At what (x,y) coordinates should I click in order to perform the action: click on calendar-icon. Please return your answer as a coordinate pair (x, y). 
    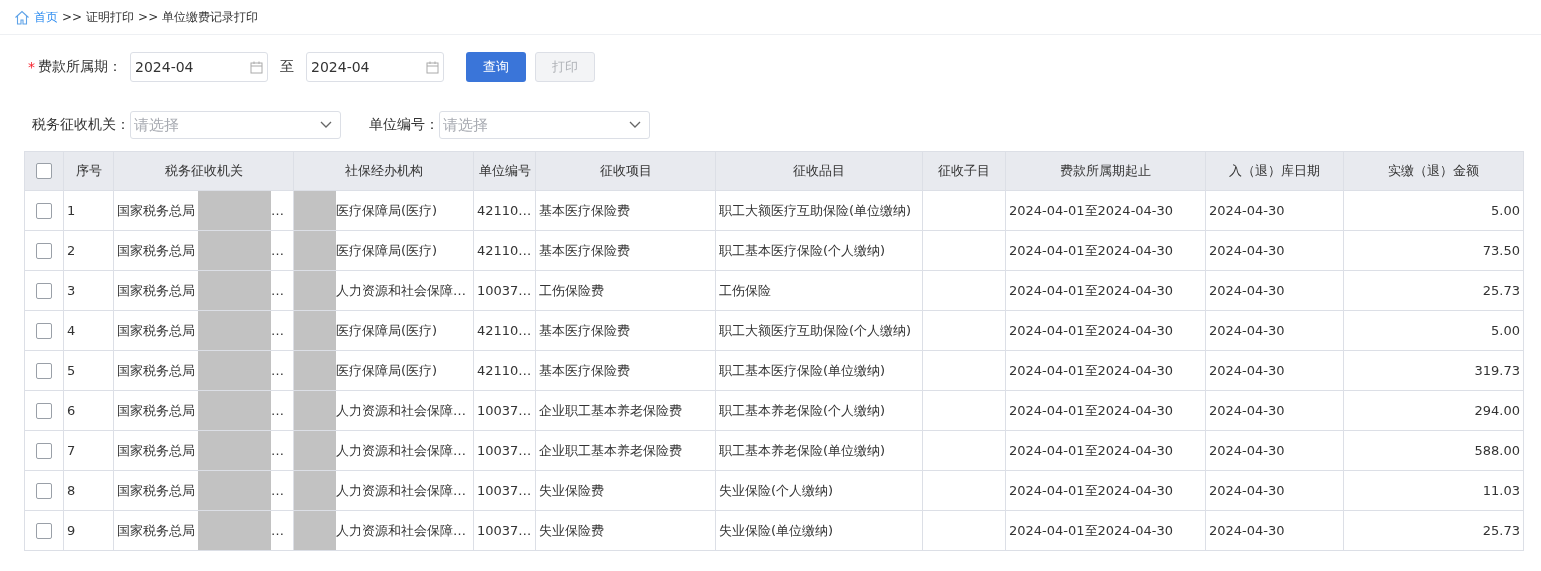
    Looking at the image, I should click on (432, 67).